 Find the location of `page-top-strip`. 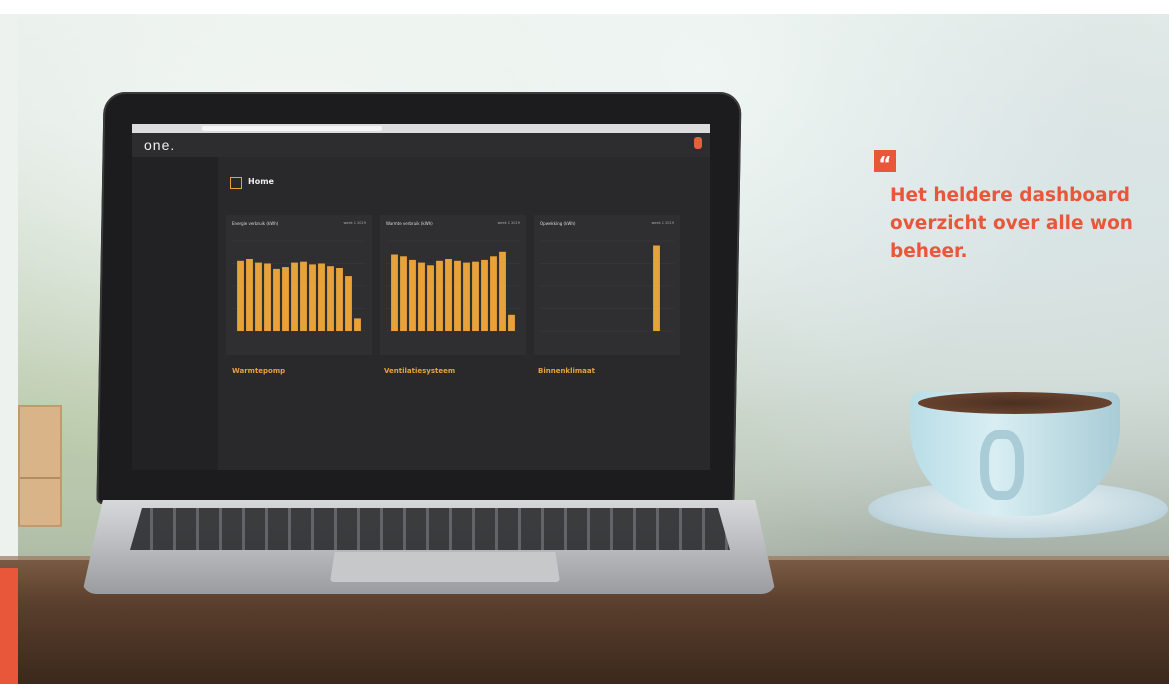

page-top-strip is located at coordinates (584, 7).